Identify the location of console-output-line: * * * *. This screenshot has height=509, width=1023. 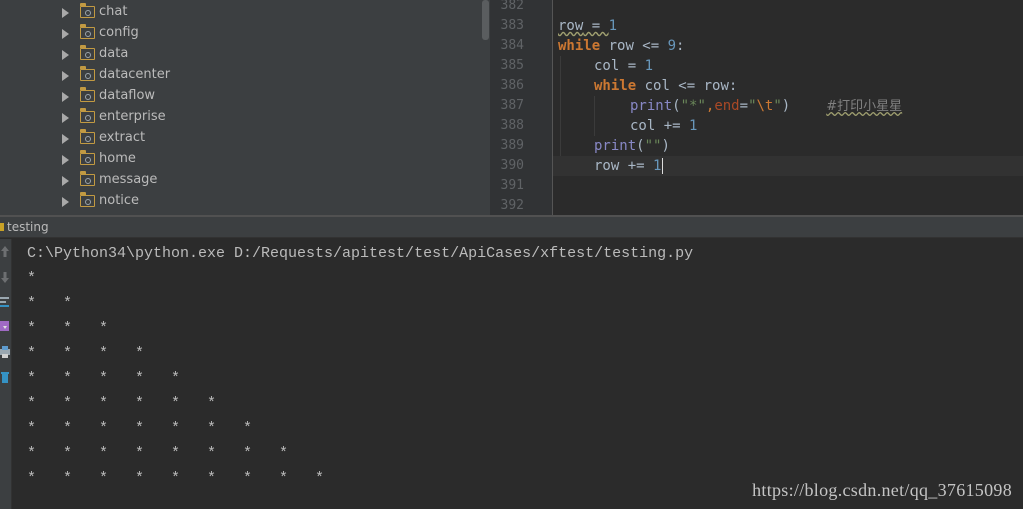
(86, 353).